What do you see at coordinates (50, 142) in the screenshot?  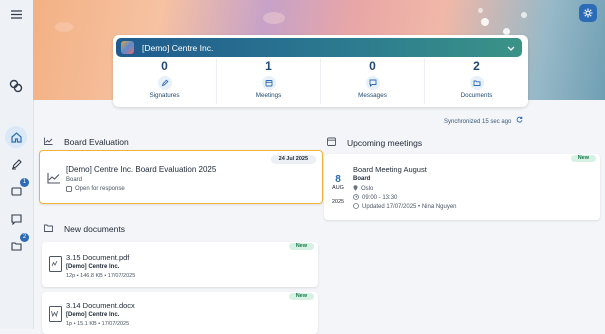 I see `chart-line-icon` at bounding box center [50, 142].